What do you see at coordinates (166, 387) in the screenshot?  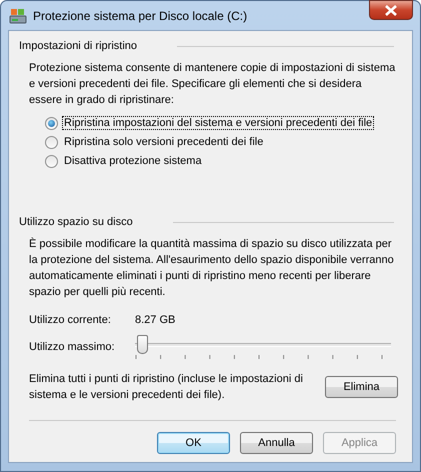 I see `delete-description: Elimina tutti i punti di ripristino (incluse le impostazioni di sistema e le versioni precedenti dei file).` at bounding box center [166, 387].